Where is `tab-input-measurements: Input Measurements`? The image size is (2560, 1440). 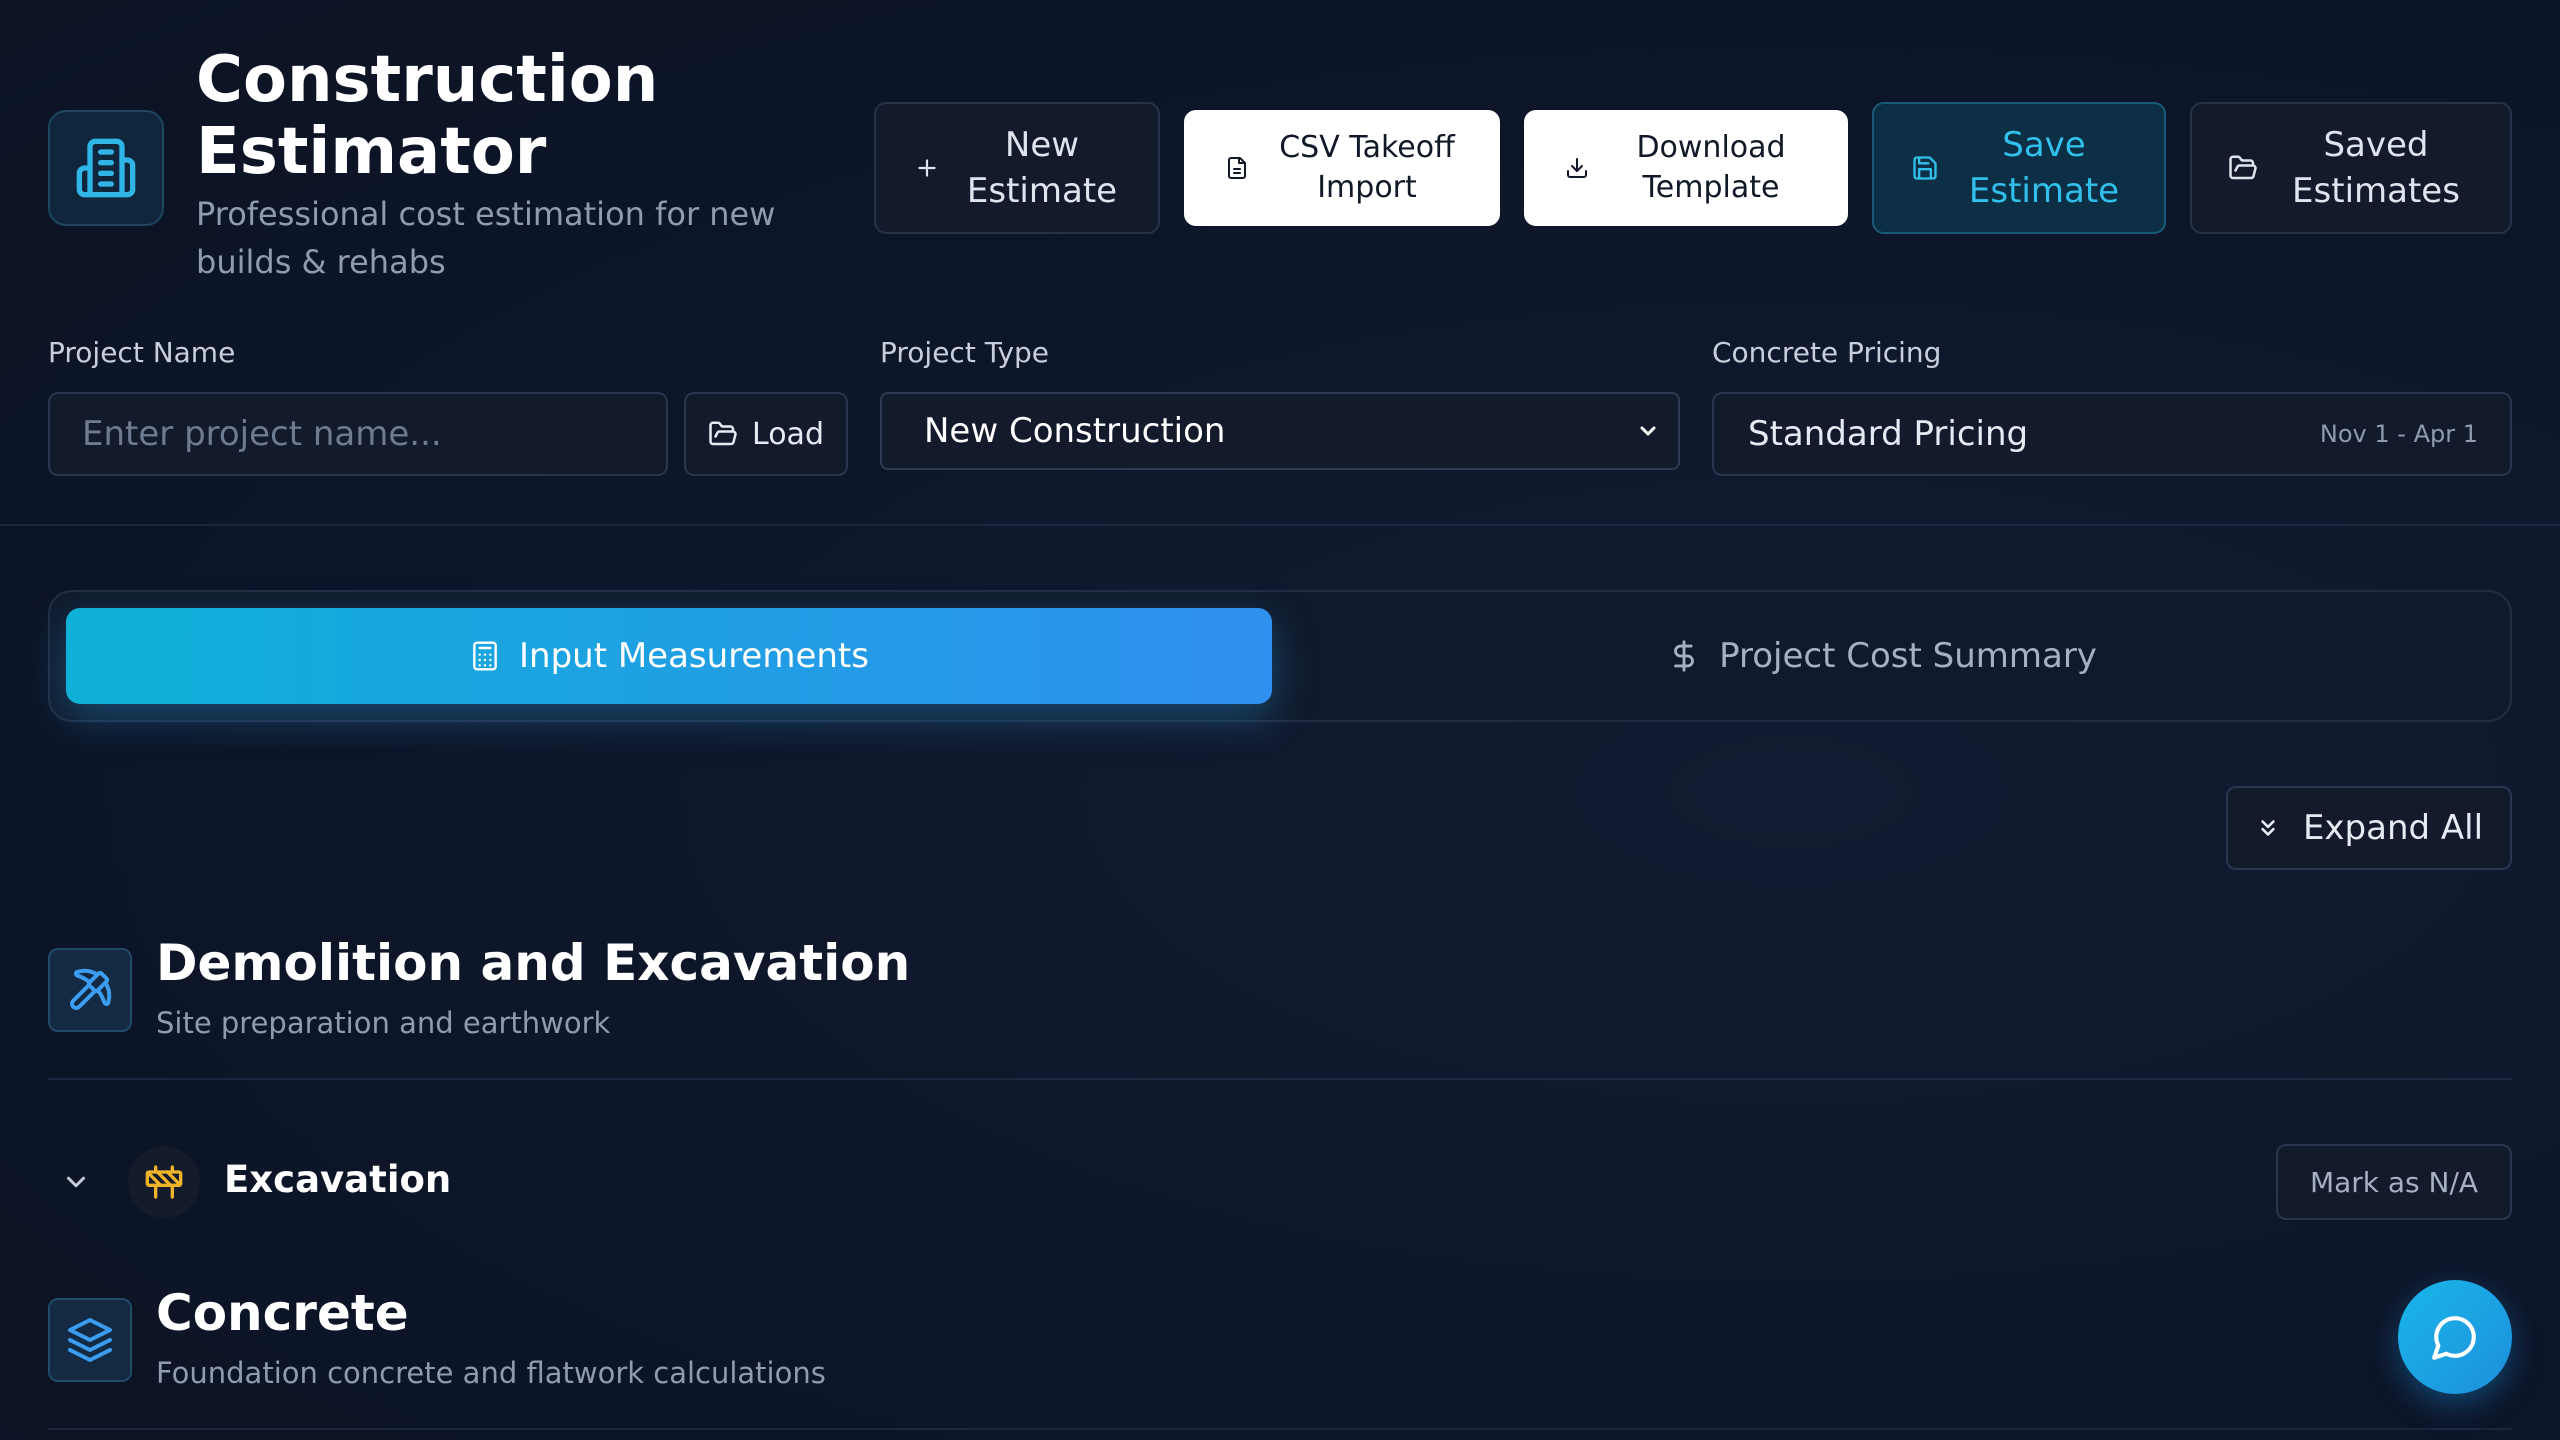
tab-input-measurements: Input Measurements is located at coordinates (669, 656).